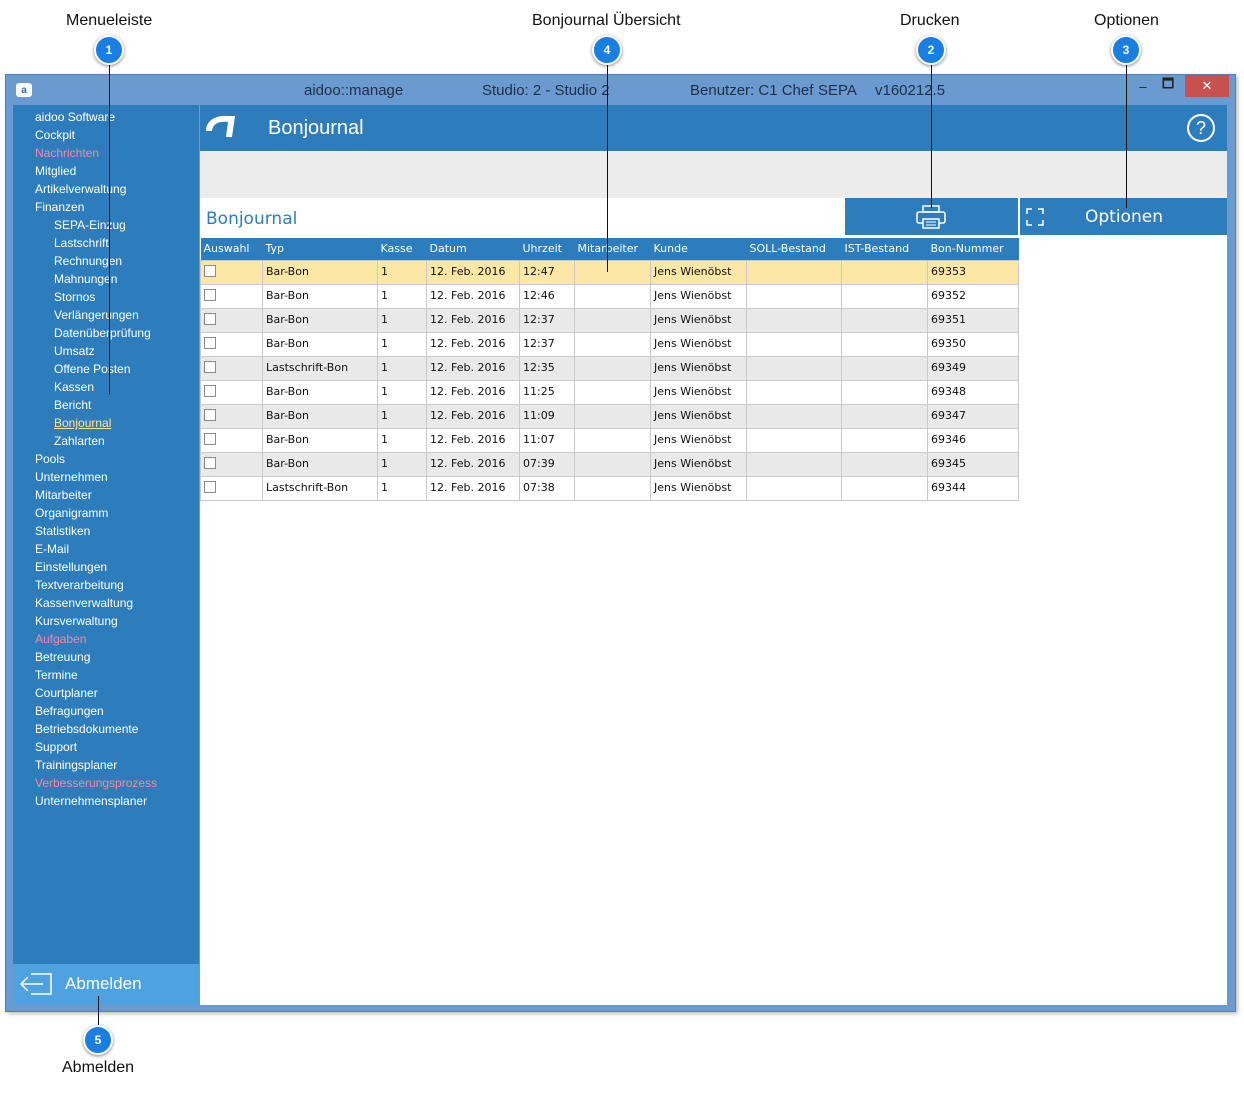 Image resolution: width=1244 pixels, height=1094 pixels. What do you see at coordinates (106, 424) in the screenshot?
I see `sidebar-item-bonjournal: Bonjournal` at bounding box center [106, 424].